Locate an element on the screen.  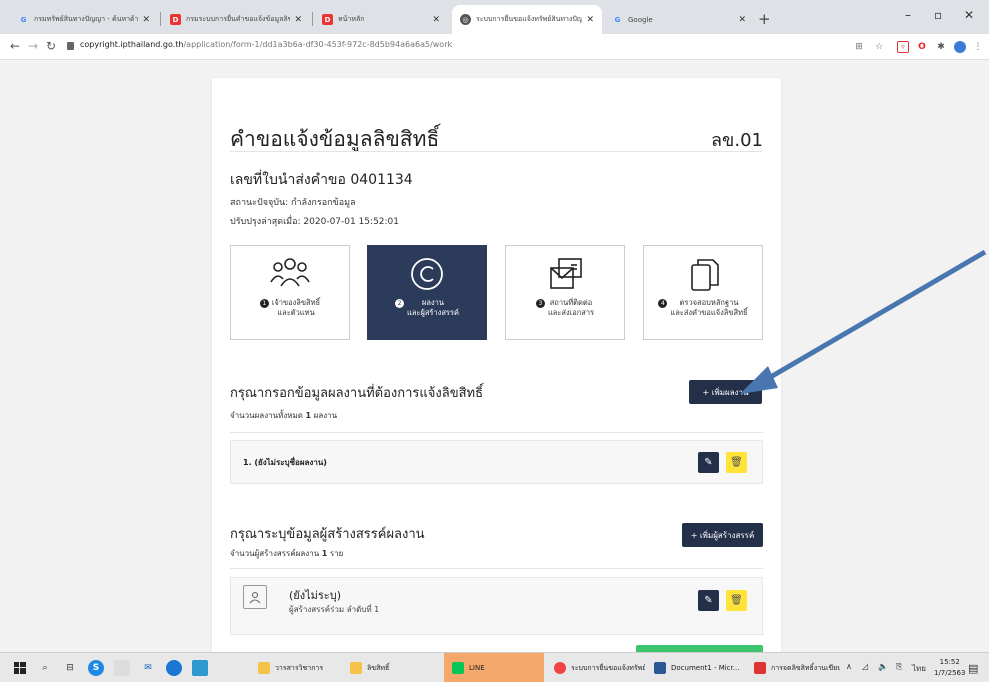
documents-icon is located at coordinates (705, 275).